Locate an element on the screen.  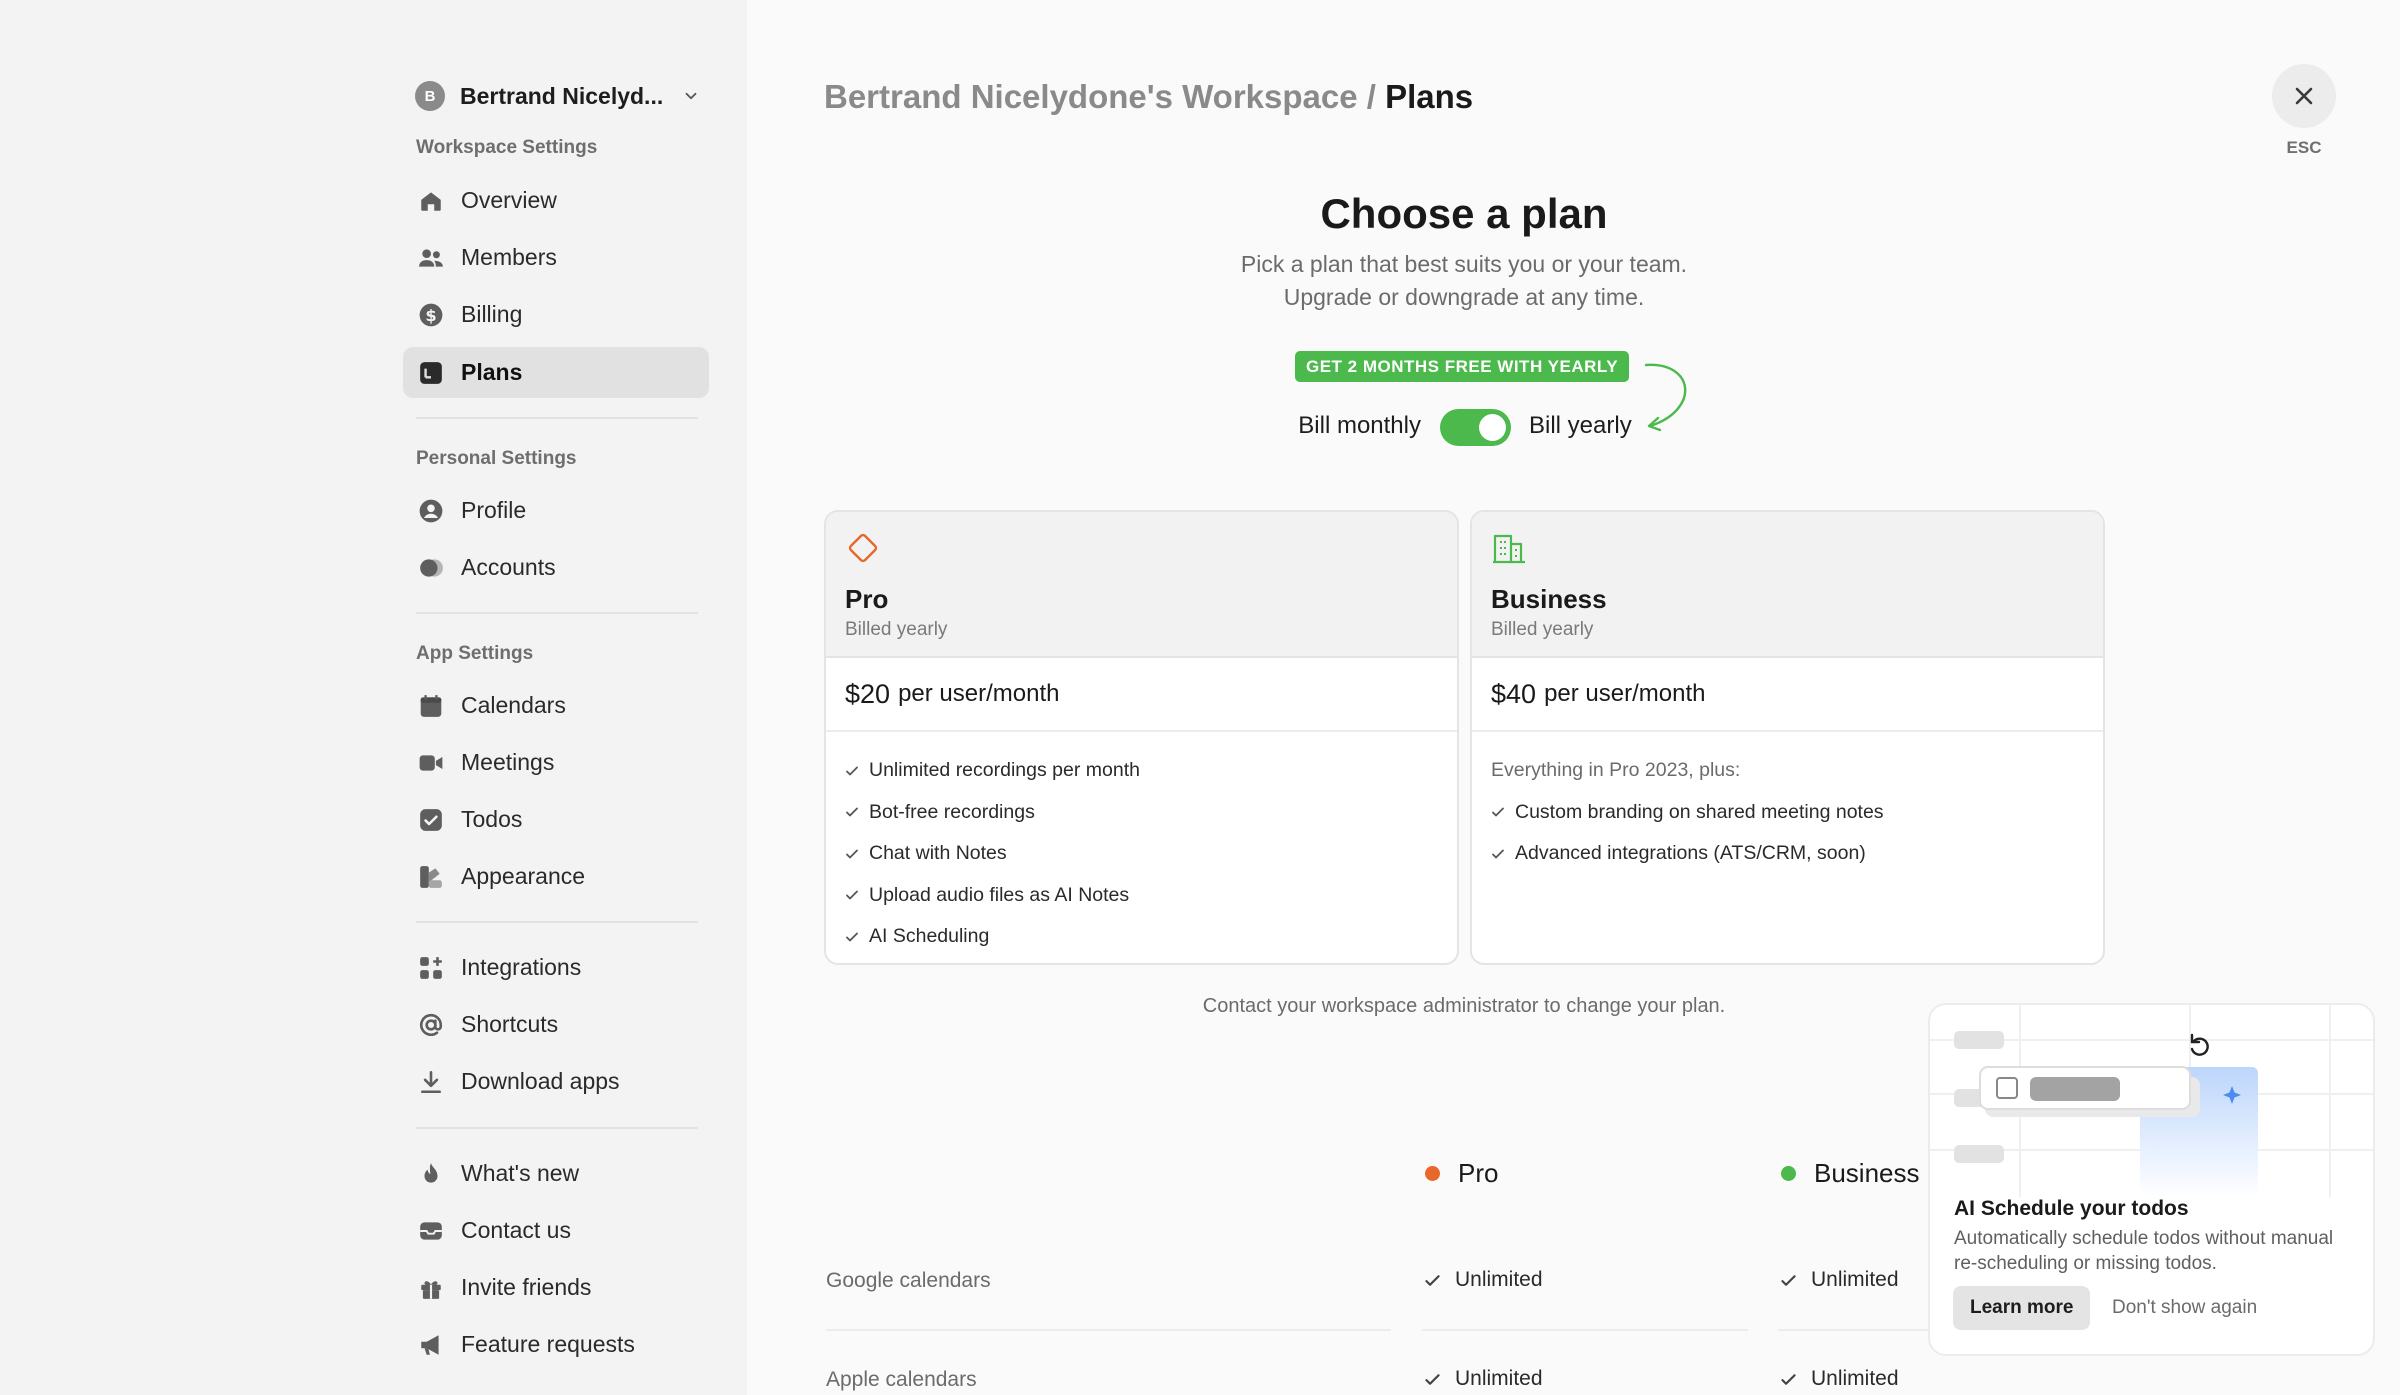
plans-icon is located at coordinates (431, 373).